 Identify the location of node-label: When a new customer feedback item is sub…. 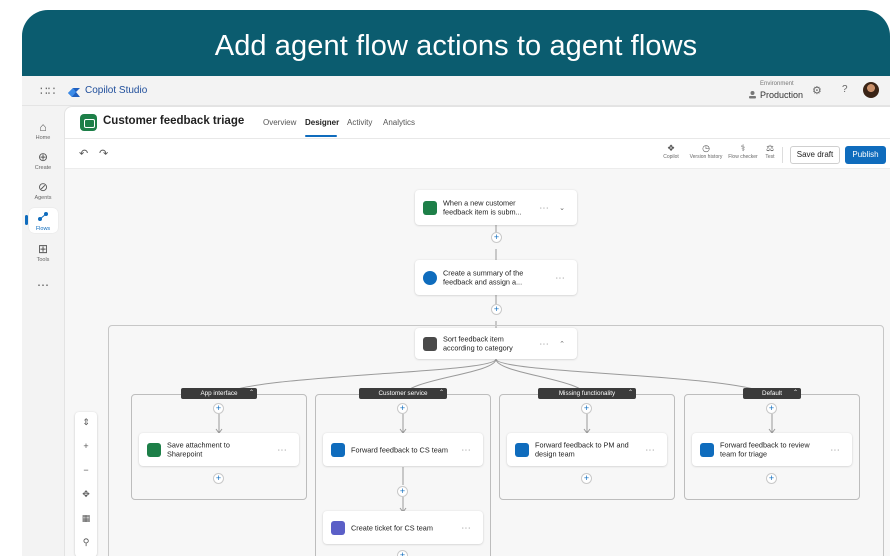
(482, 207).